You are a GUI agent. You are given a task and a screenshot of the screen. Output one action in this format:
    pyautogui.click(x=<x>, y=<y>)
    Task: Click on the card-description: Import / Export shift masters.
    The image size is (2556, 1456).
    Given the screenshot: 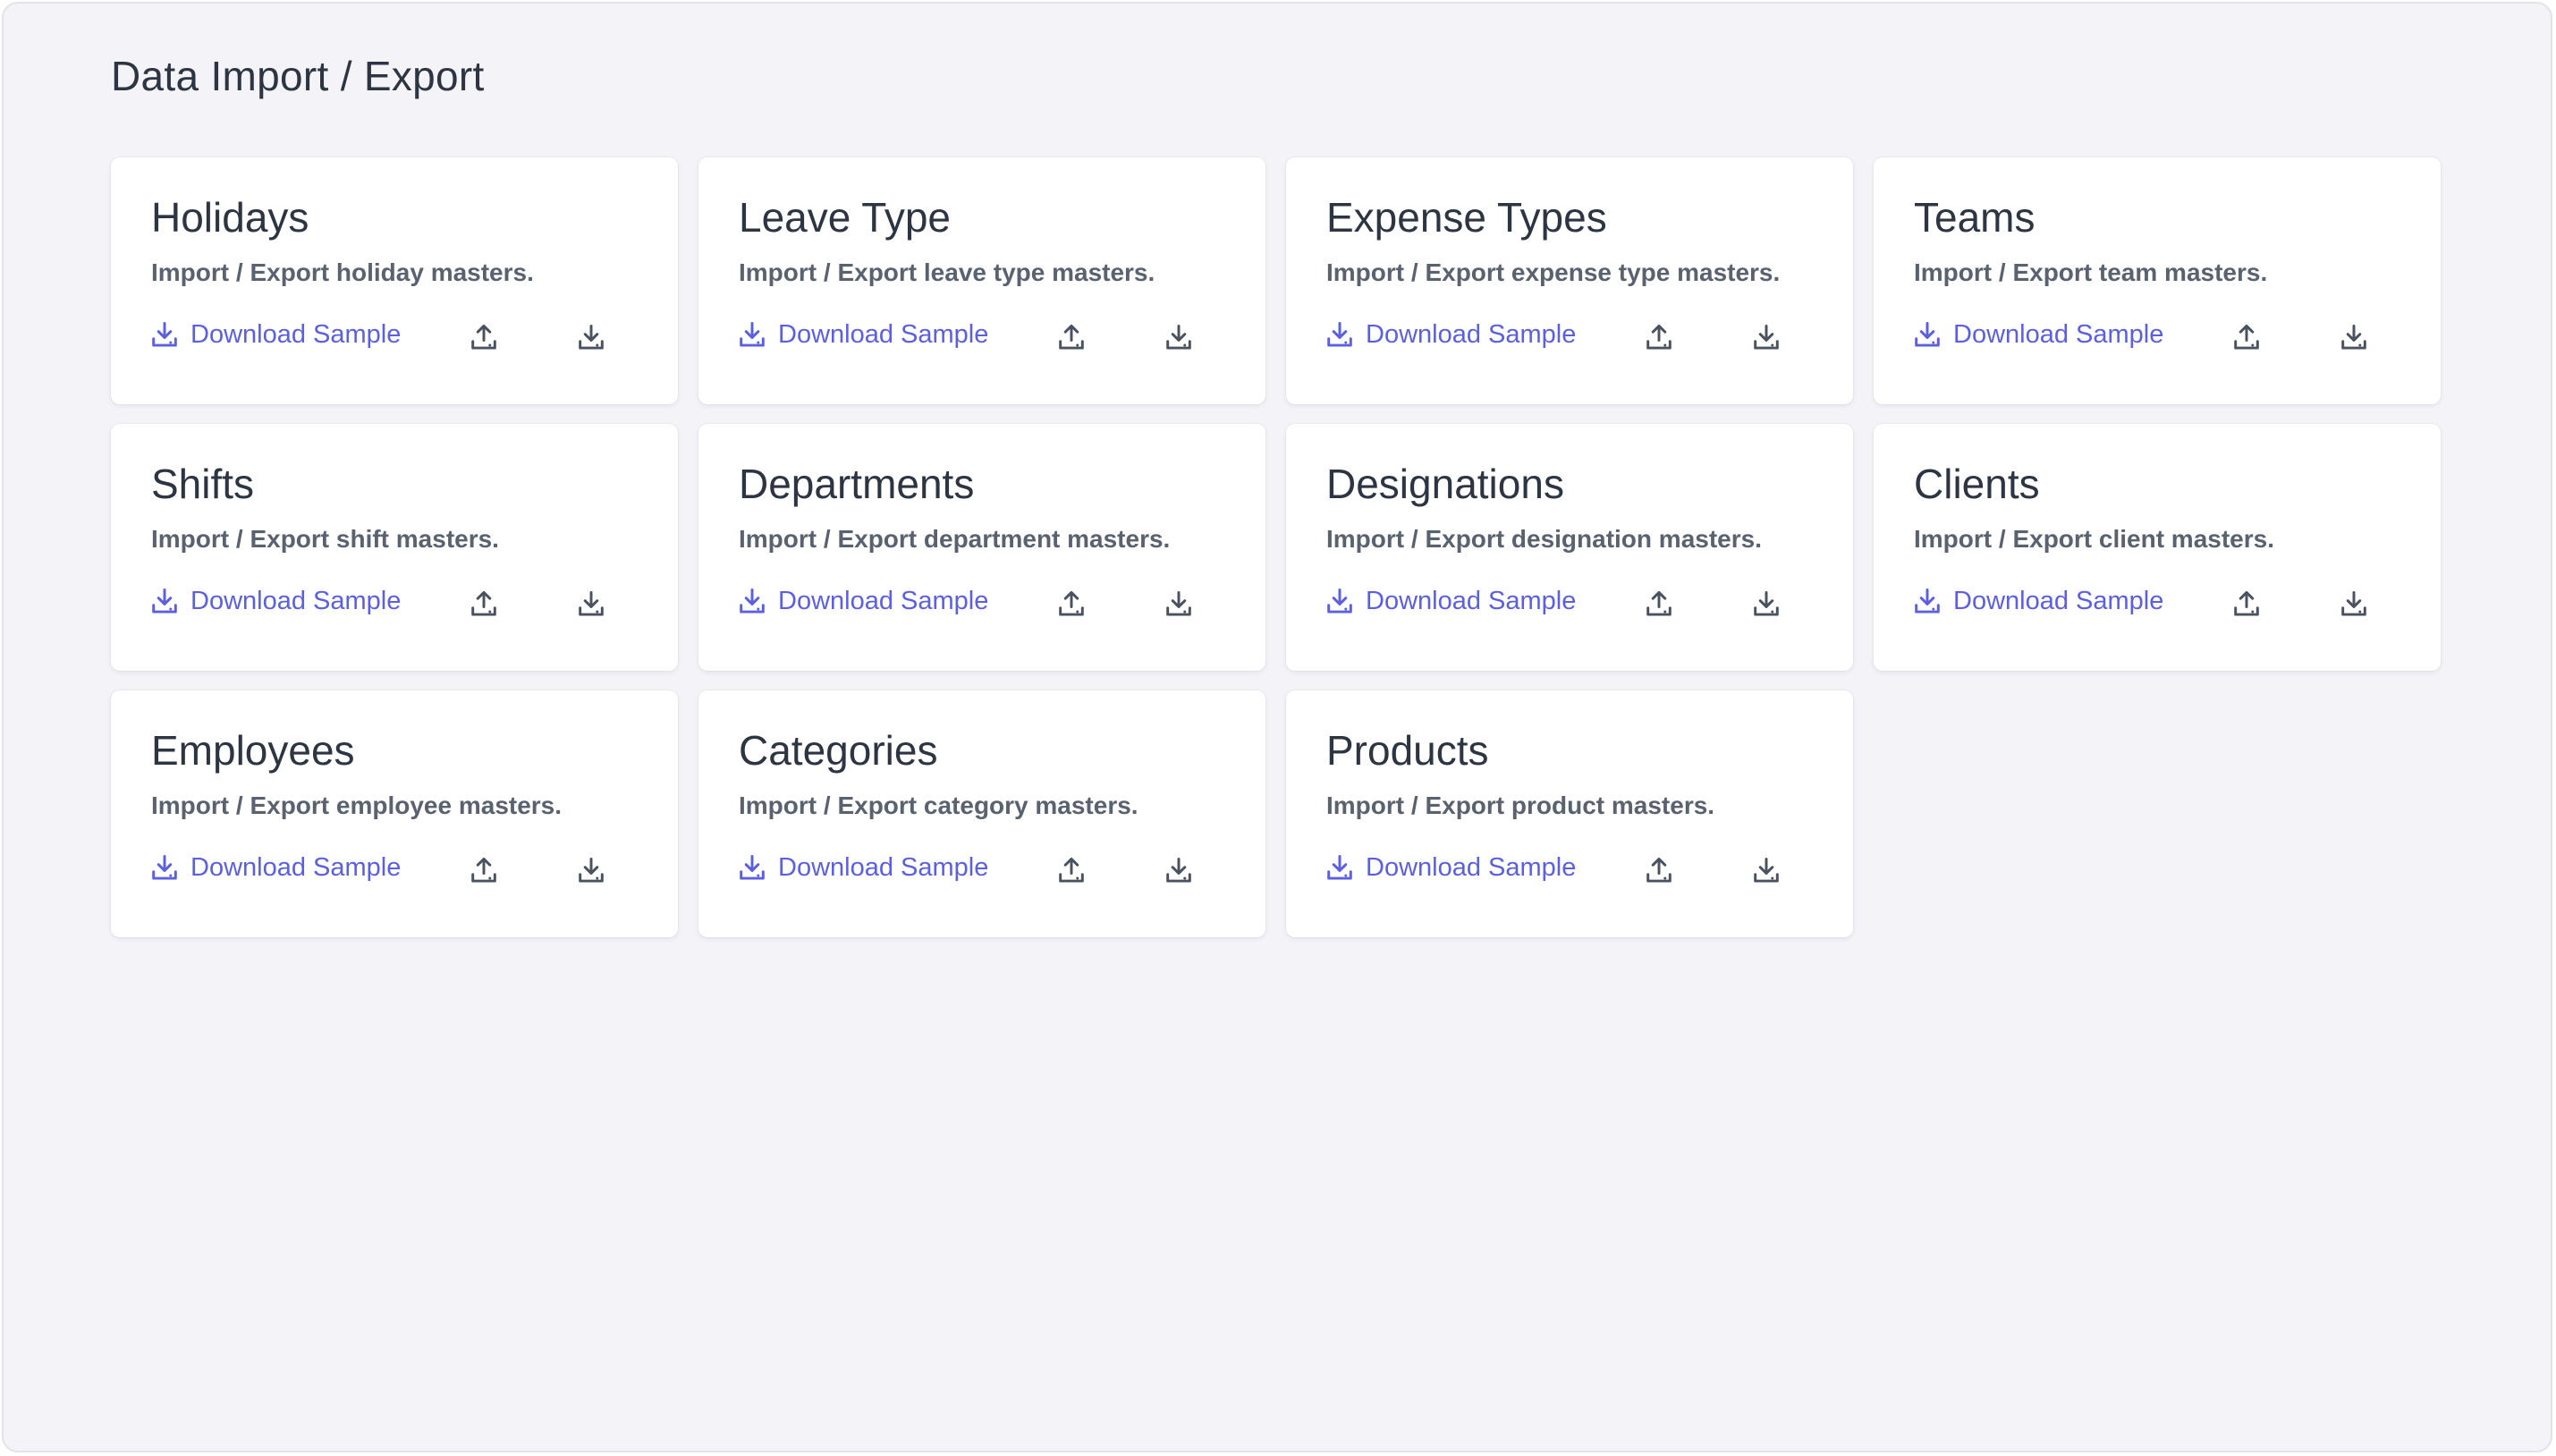 What is the action you would take?
    pyautogui.click(x=325, y=539)
    